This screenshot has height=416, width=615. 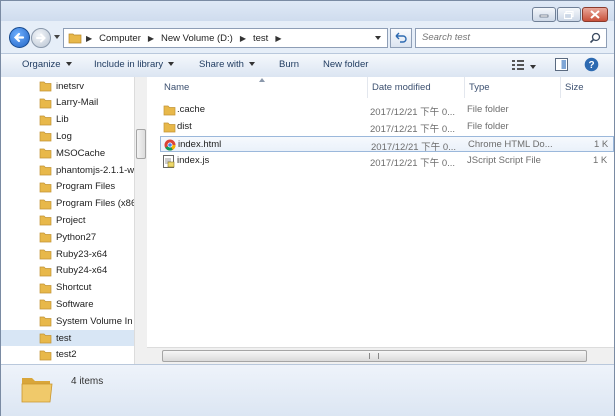 What do you see at coordinates (67, 338) in the screenshot?
I see `nav-item: test` at bounding box center [67, 338].